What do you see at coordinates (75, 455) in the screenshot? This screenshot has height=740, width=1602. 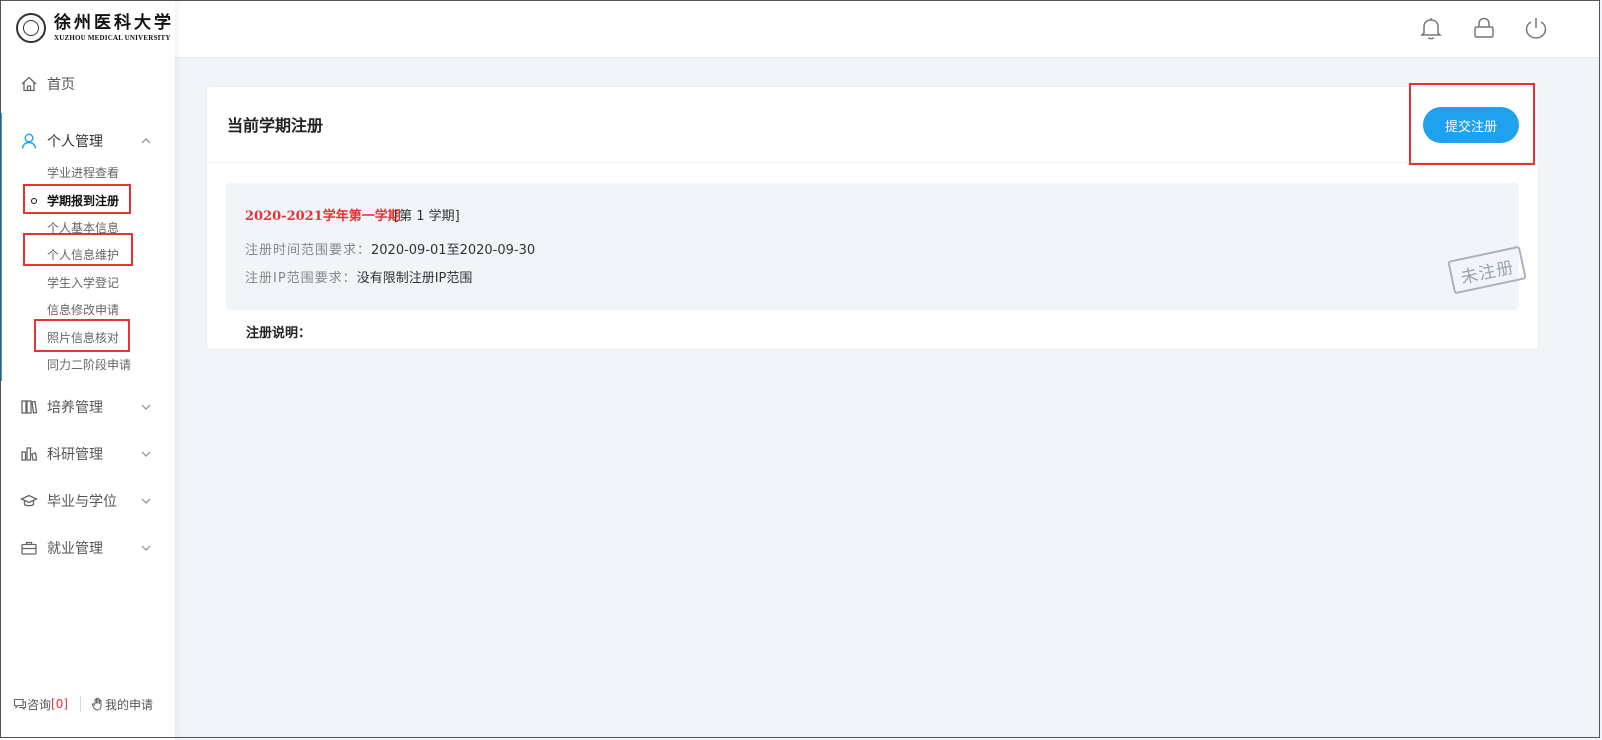 I see `sidebar-item-label: 科研管理` at bounding box center [75, 455].